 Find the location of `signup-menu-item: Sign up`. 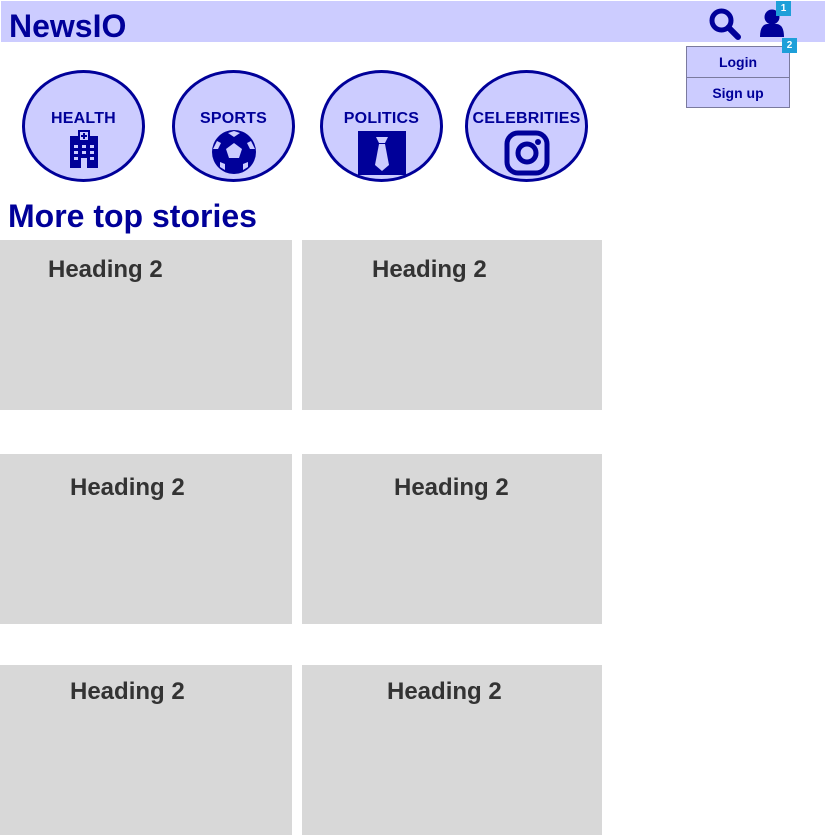

signup-menu-item: Sign up is located at coordinates (738, 92).